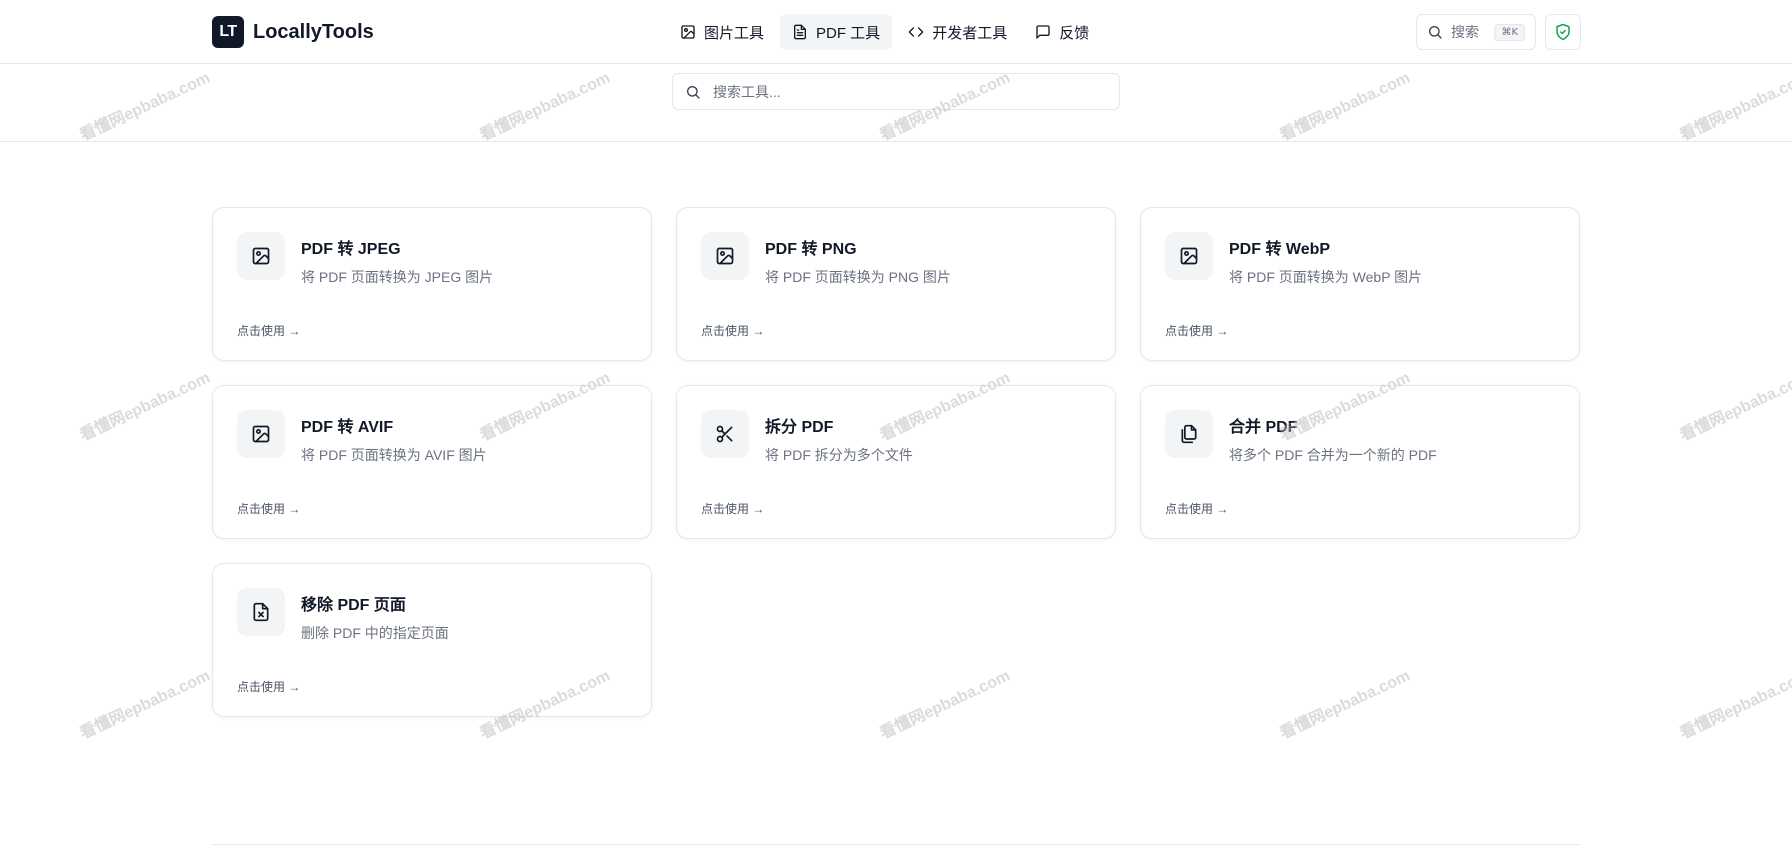 The height and width of the screenshot is (856, 1792). I want to click on tool-card-remove-pdf-pages: 移除 PDF 页面 删除 PDF 中的指定页面 点击使用 →, so click(432, 640).